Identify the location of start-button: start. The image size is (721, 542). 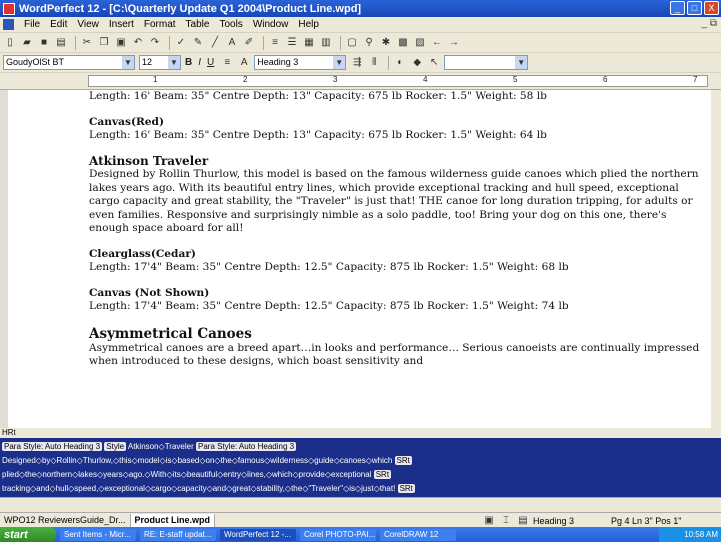
(28, 534).